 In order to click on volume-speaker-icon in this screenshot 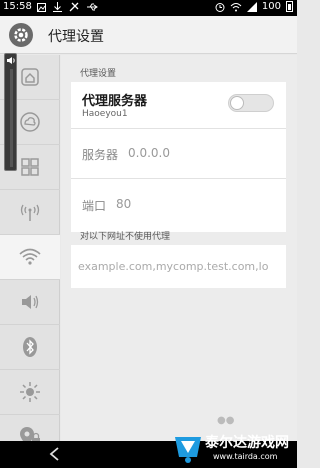, I will do `click(11, 60)`.